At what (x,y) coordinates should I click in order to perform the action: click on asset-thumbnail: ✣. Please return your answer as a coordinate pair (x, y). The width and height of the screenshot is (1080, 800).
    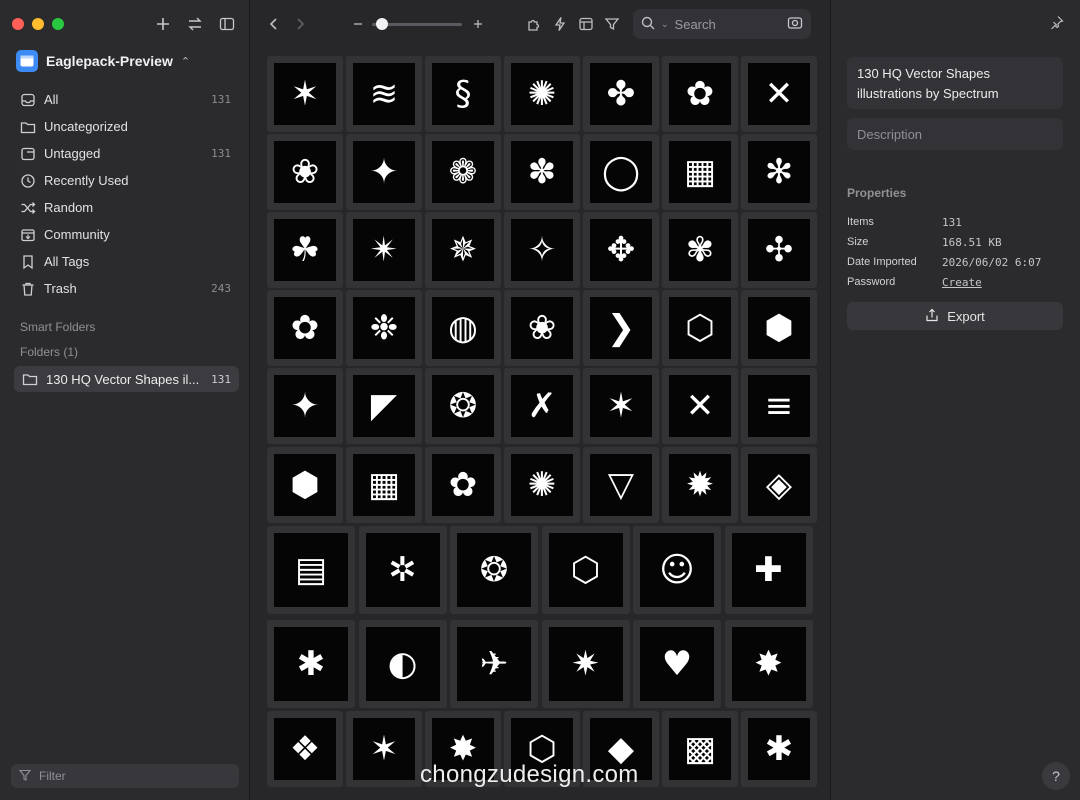
    Looking at the image, I should click on (779, 250).